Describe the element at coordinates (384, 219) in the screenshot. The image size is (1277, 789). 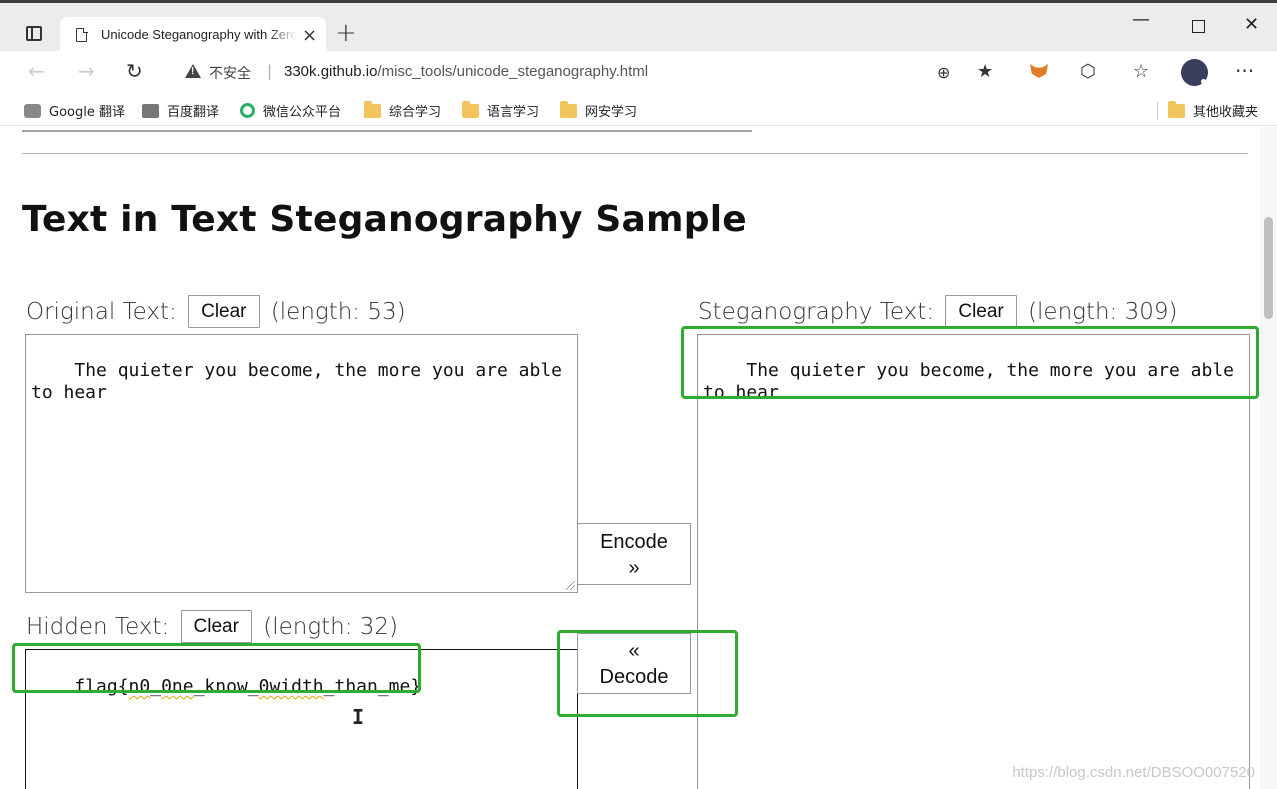
I see `page-title: Text in Text Steganography Sample` at that location.